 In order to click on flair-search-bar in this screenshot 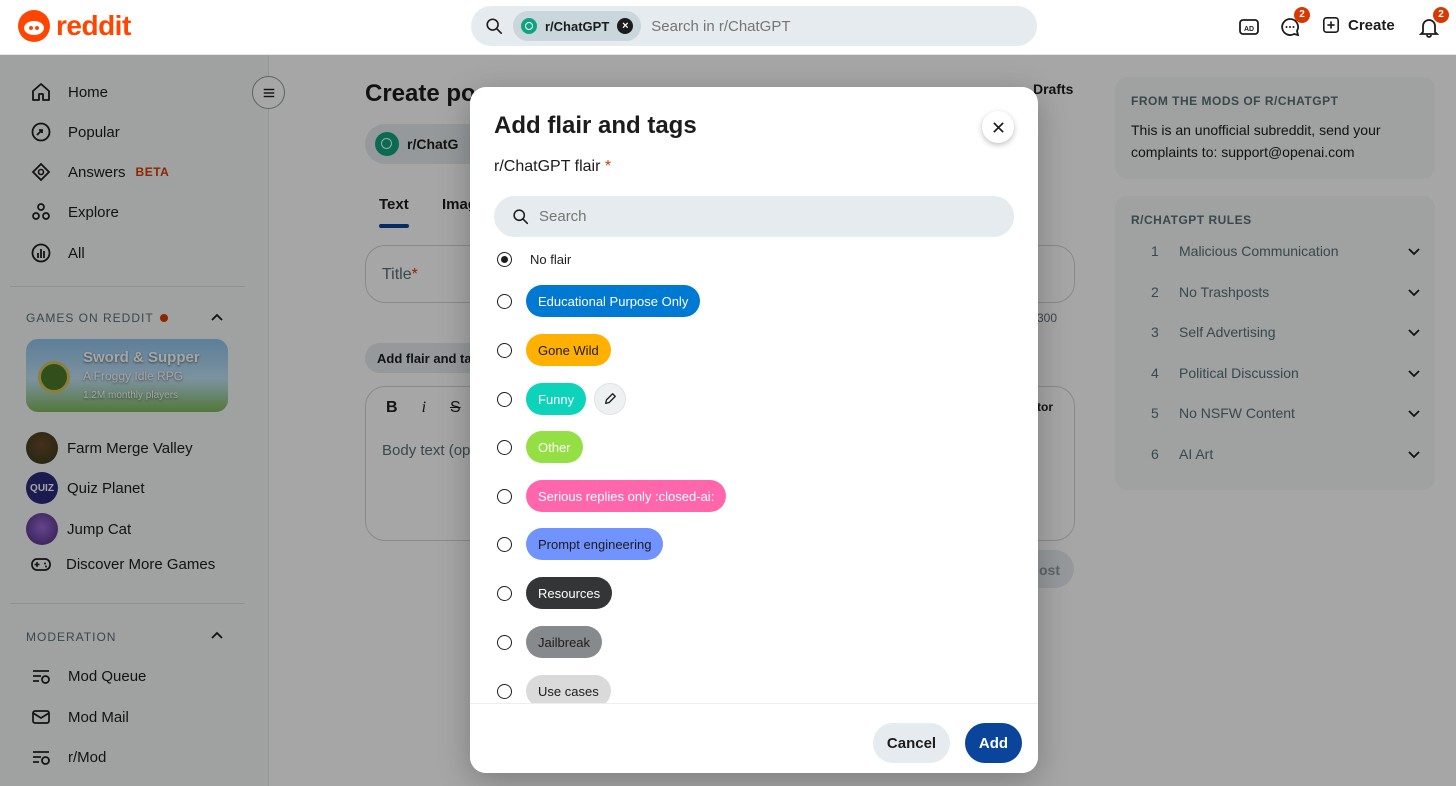, I will do `click(754, 216)`.